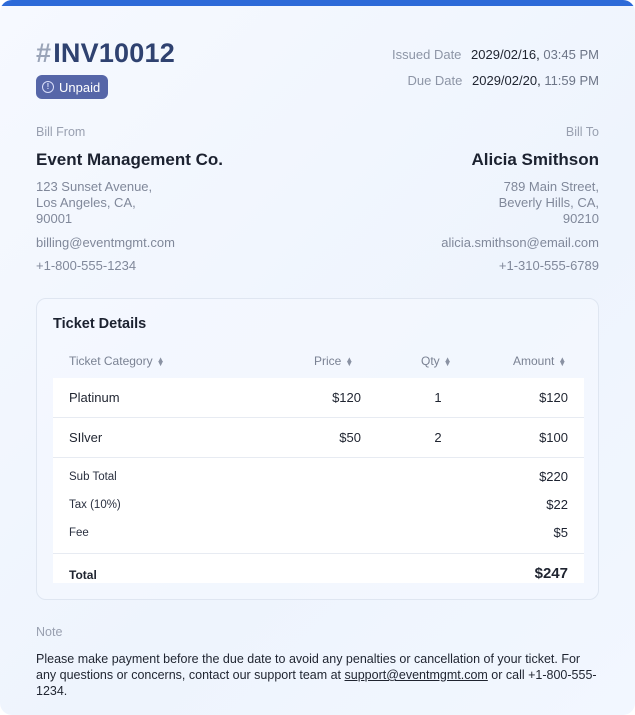 This screenshot has height=715, width=635. What do you see at coordinates (114, 53) in the screenshot?
I see `invoice-number-value: INV10012` at bounding box center [114, 53].